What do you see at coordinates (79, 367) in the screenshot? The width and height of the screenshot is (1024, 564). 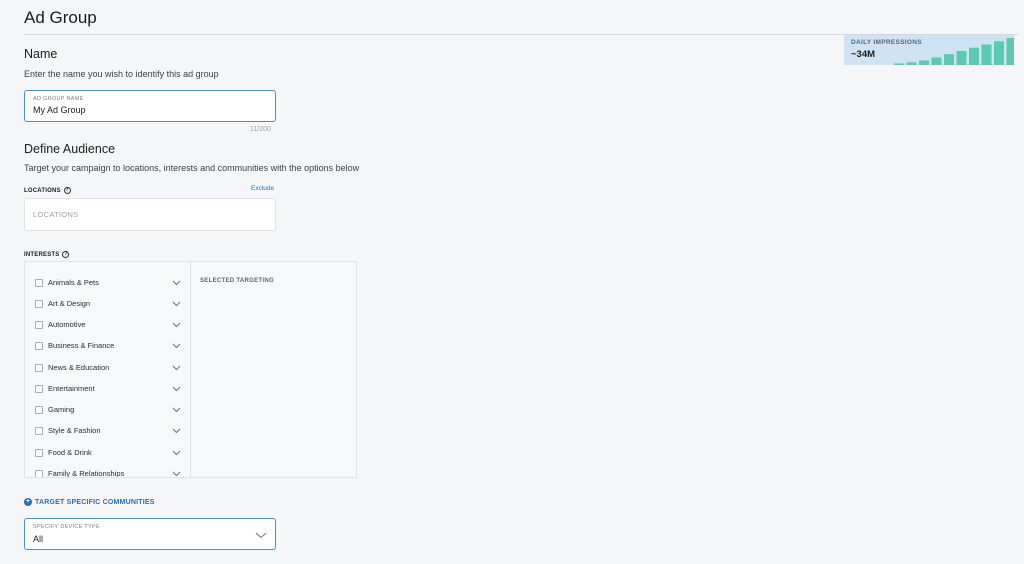 I see `interest-label: News & Education` at bounding box center [79, 367].